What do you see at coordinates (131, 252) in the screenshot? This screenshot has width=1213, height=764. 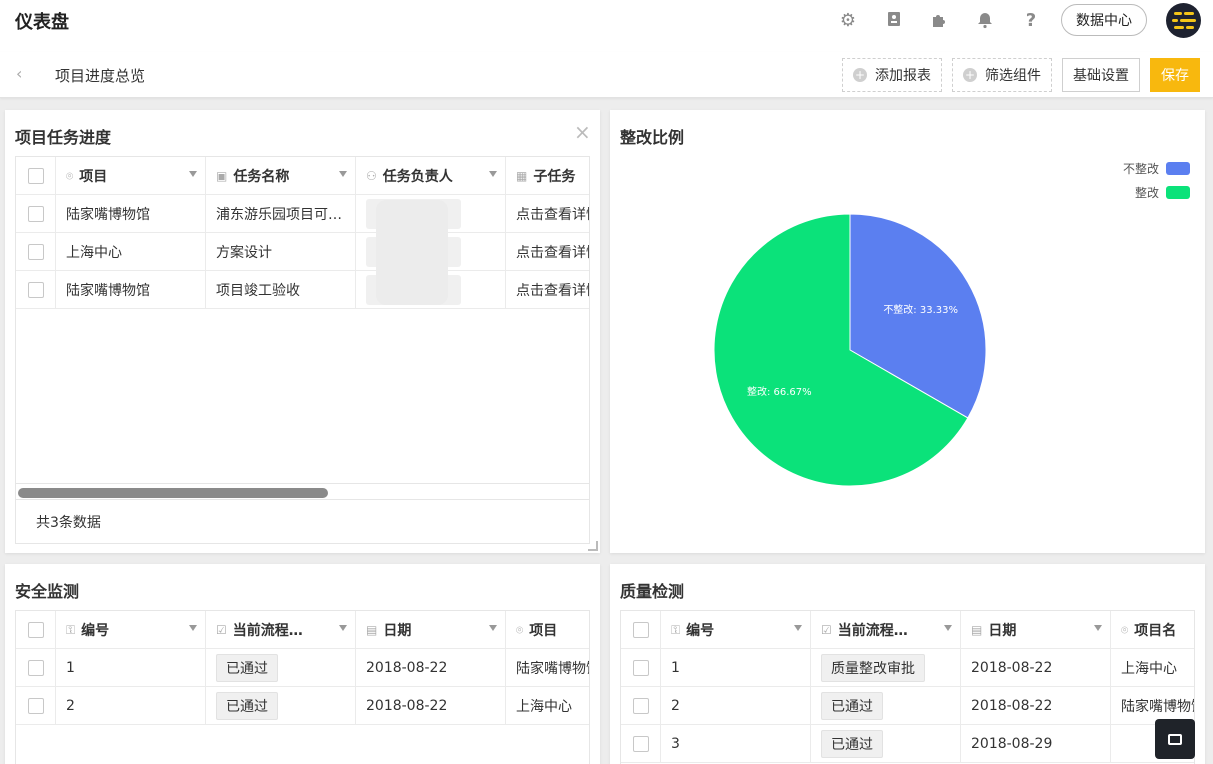 I see `cell-project: 上海中心` at bounding box center [131, 252].